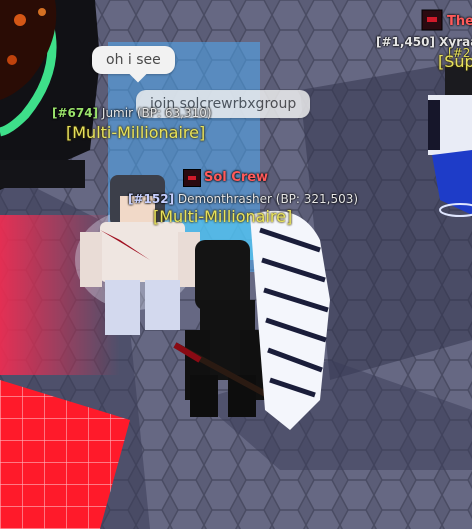 Image resolution: width=472 pixels, height=529 pixels. I want to click on clan-label-xyraa: The, so click(459, 21).